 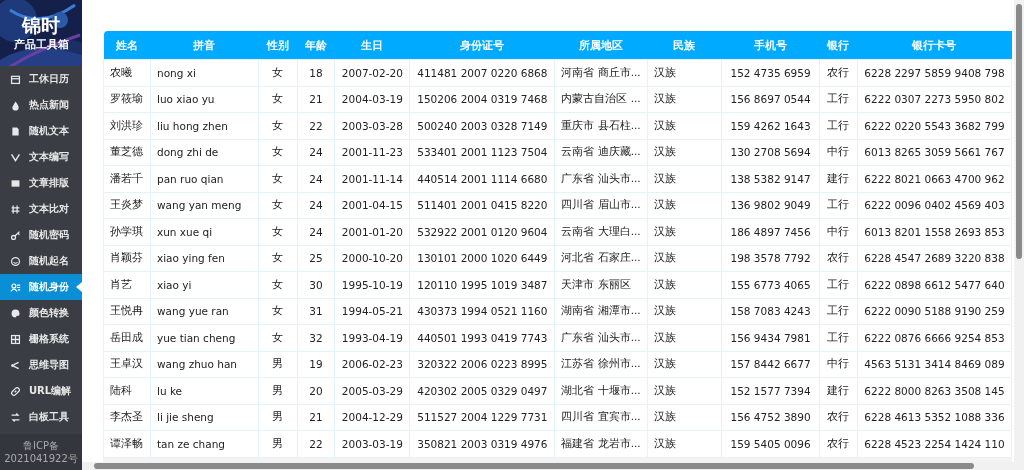 What do you see at coordinates (934, 284) in the screenshot?
I see `table-cell: 6222 0898 6612 5477 640` at bounding box center [934, 284].